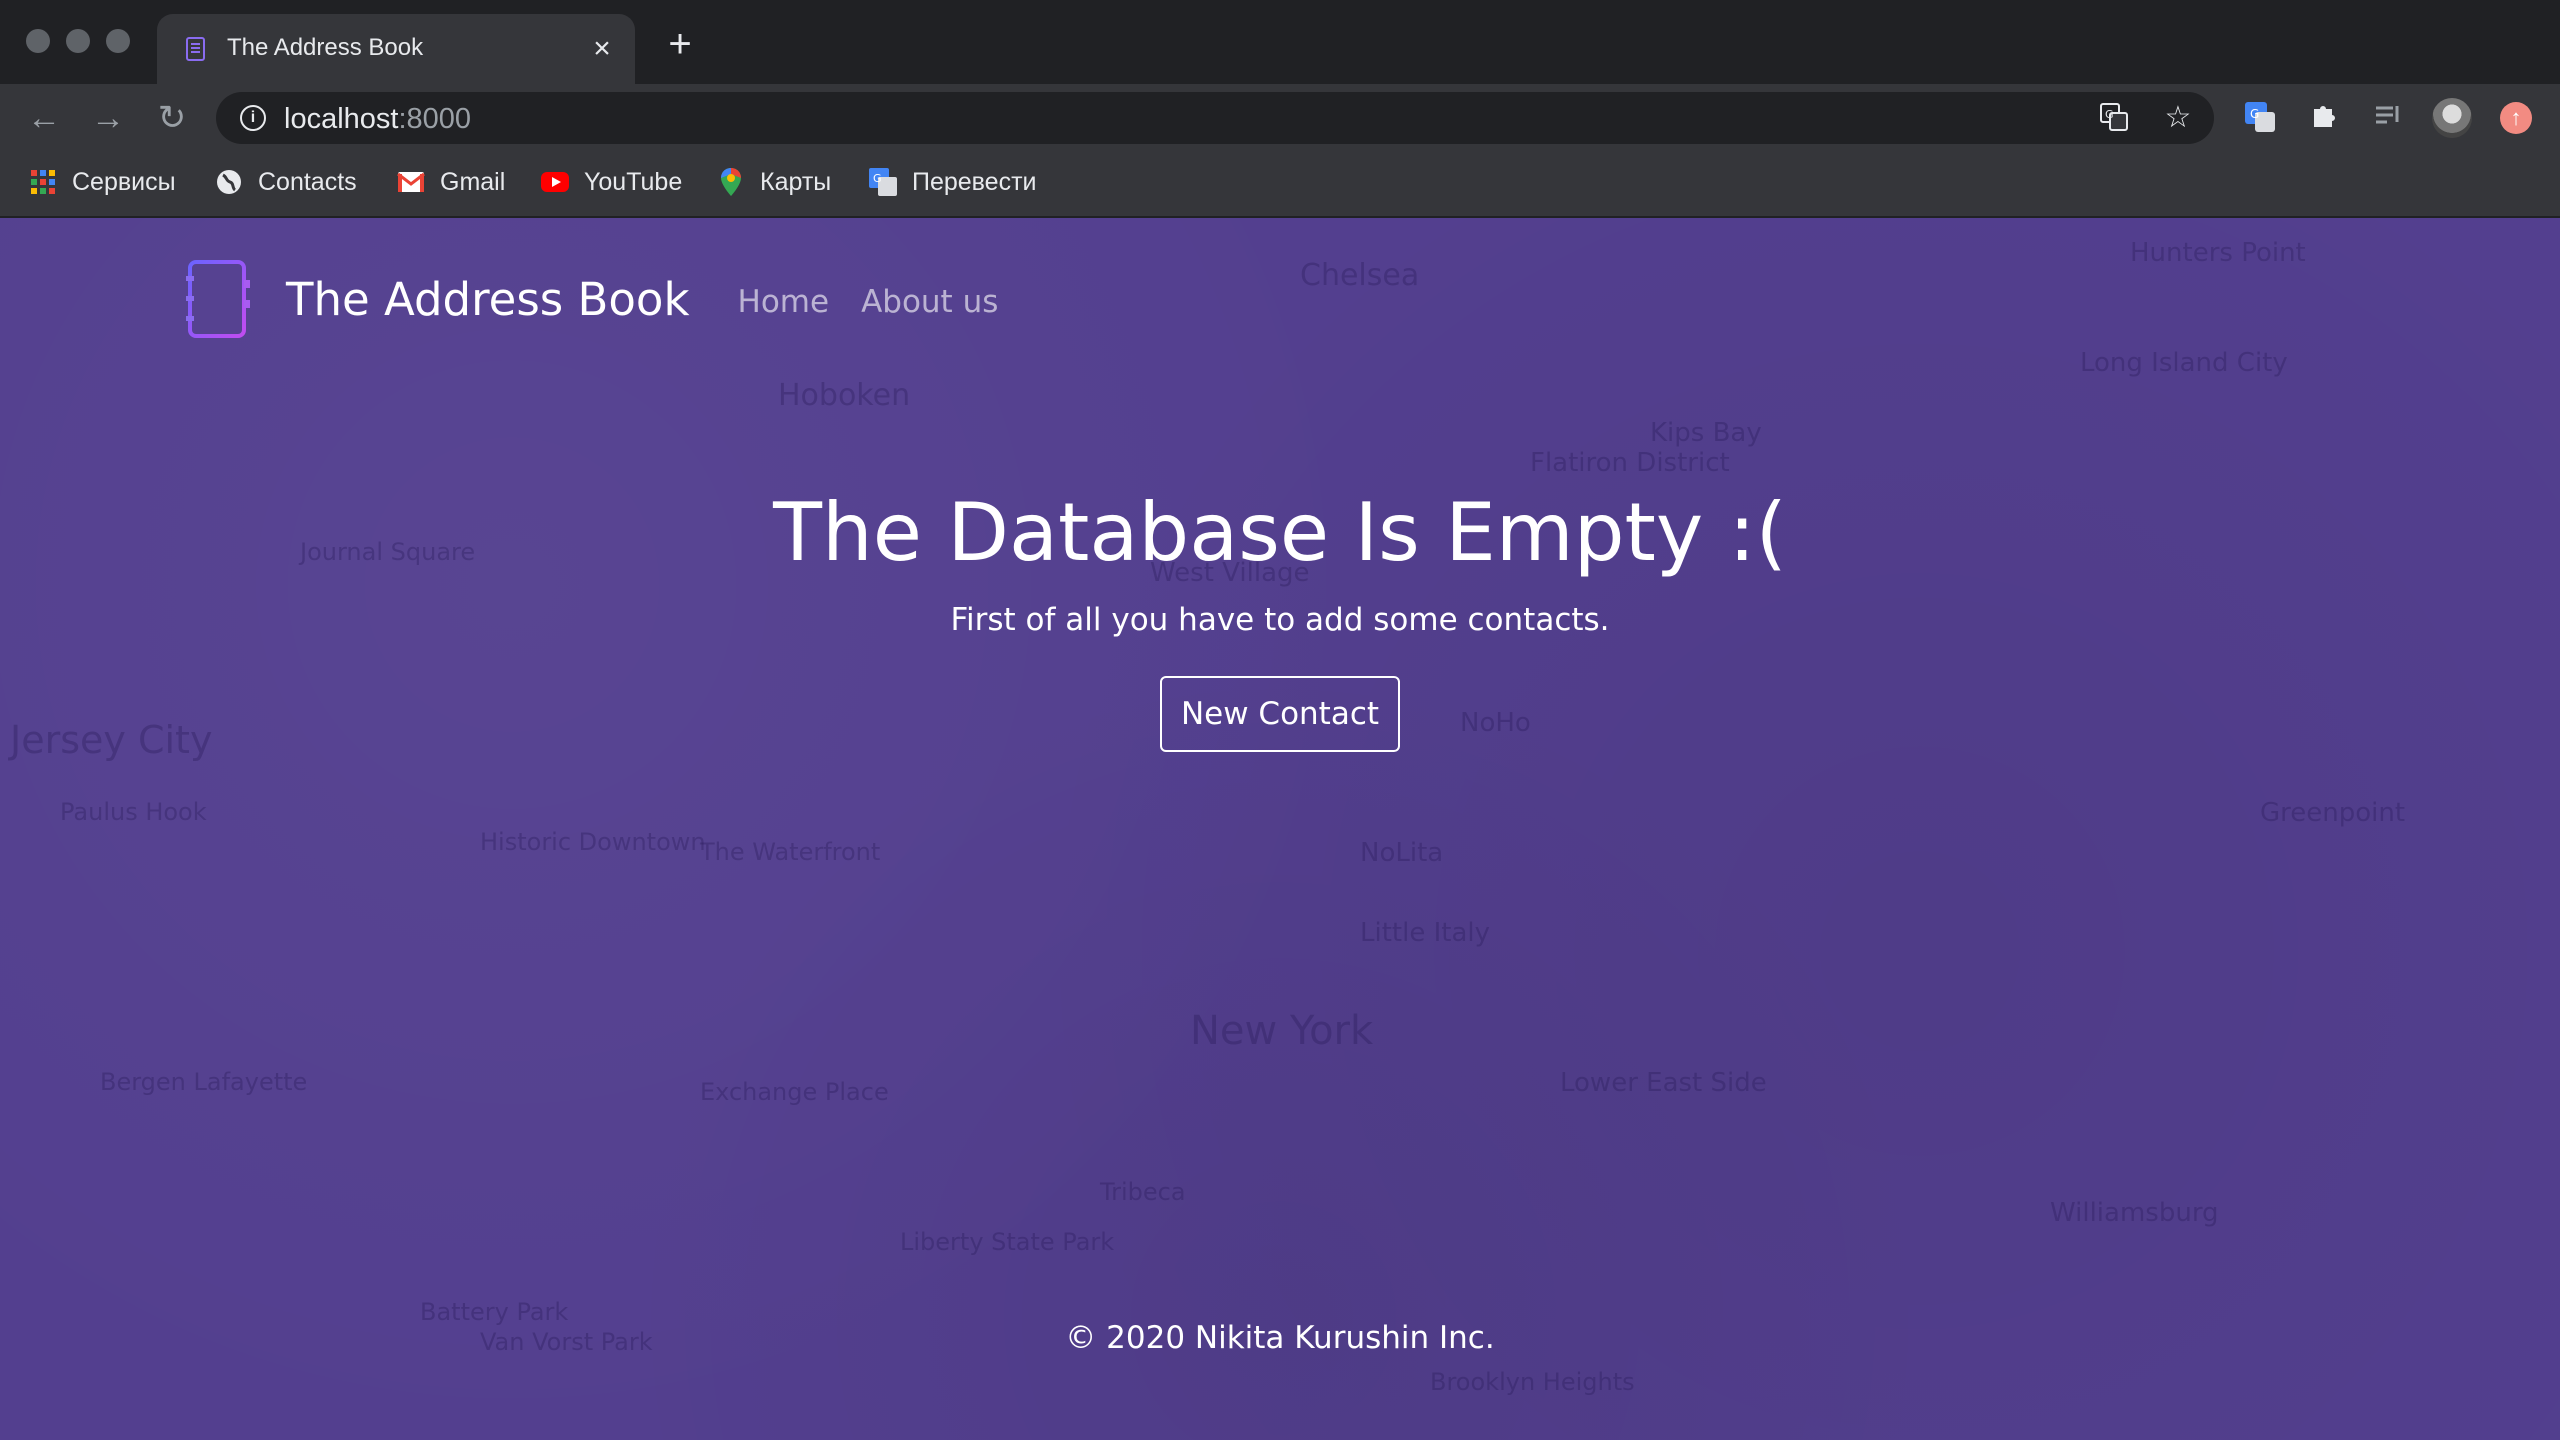 This screenshot has width=2560, height=1440. I want to click on bookmark-gmail: Gmail, so click(450, 182).